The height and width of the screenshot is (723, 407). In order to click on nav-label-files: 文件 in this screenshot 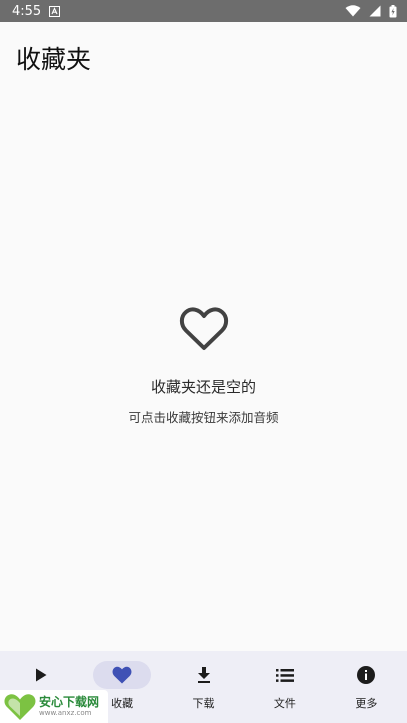, I will do `click(284, 703)`.